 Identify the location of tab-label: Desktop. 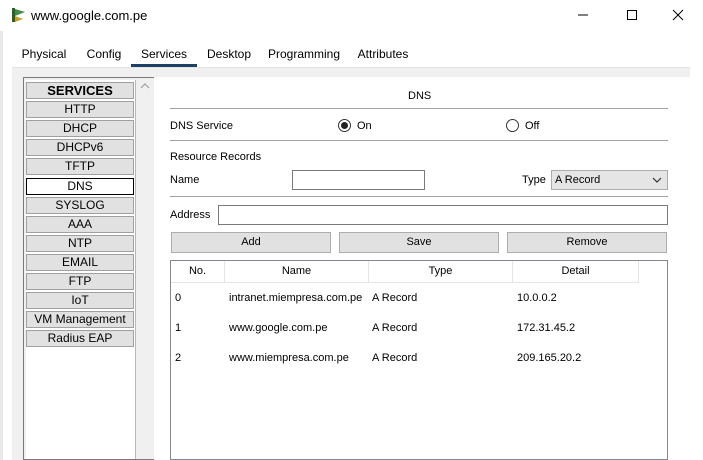
(229, 54).